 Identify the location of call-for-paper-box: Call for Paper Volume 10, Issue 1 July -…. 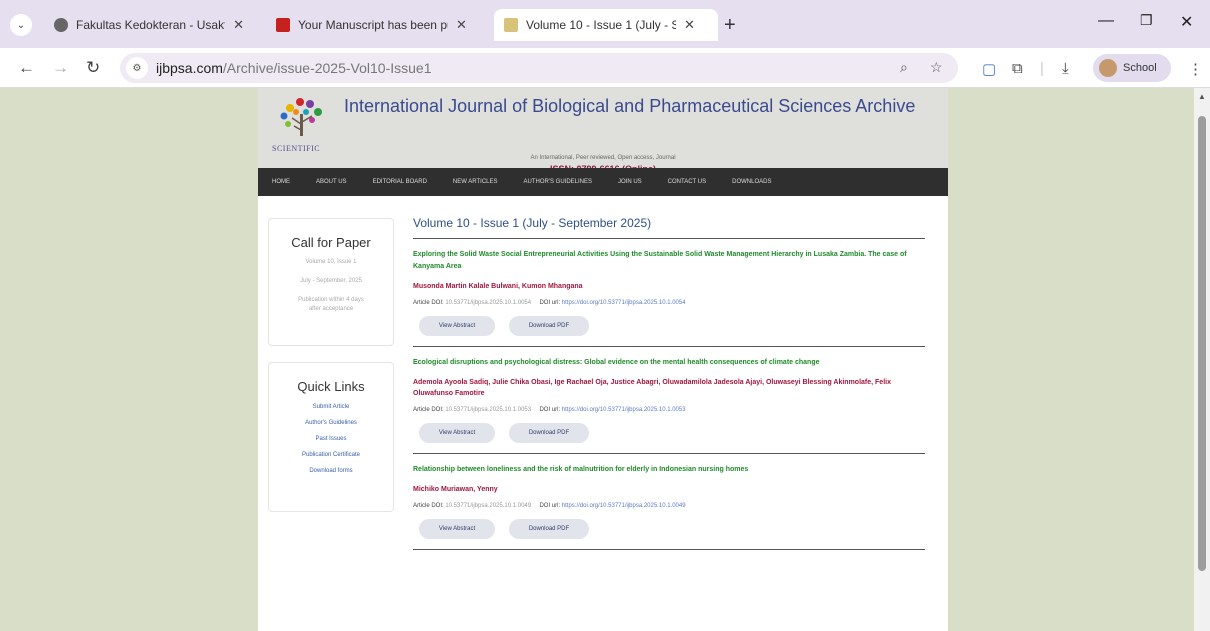
(331, 282).